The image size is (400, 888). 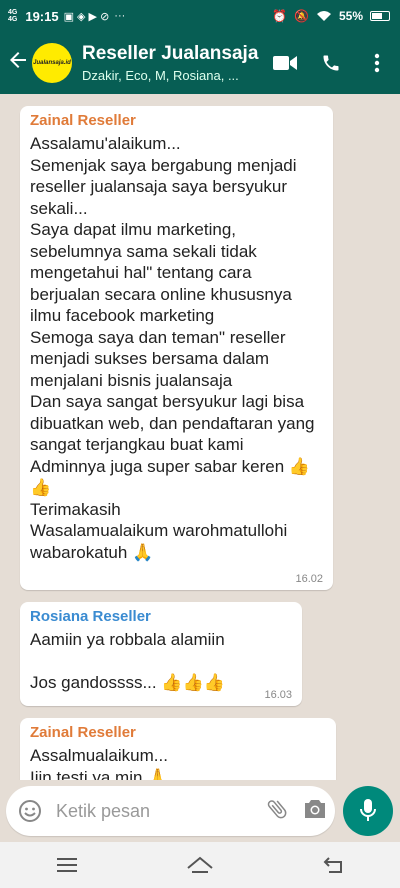 I want to click on more-options-button, so click(x=377, y=63).